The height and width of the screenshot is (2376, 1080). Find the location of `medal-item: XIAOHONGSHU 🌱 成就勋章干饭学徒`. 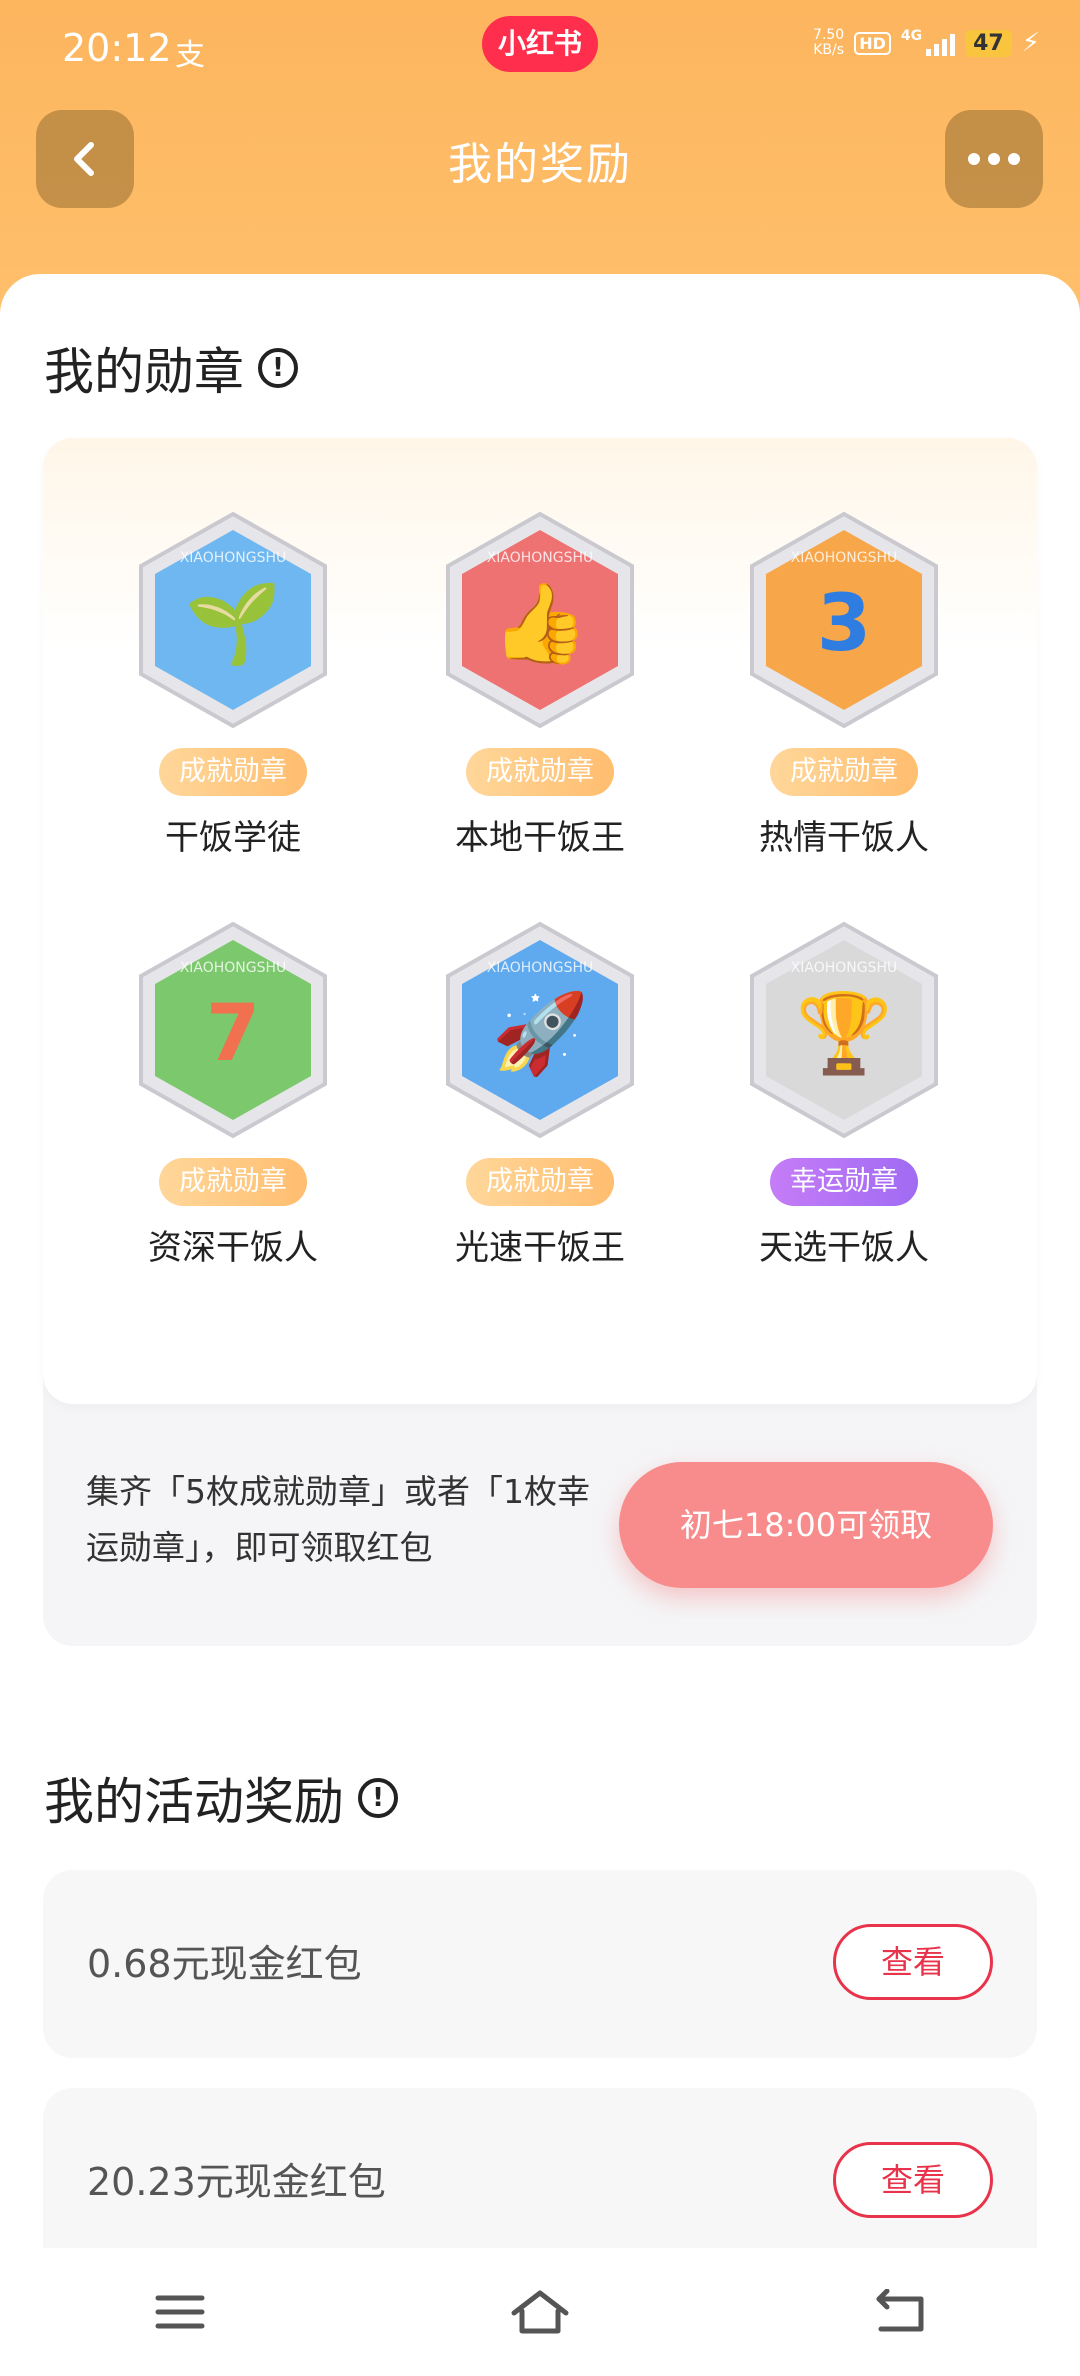

medal-item: XIAOHONGSHU 🌱 成就勋章干饭学徒 is located at coordinates (233, 684).